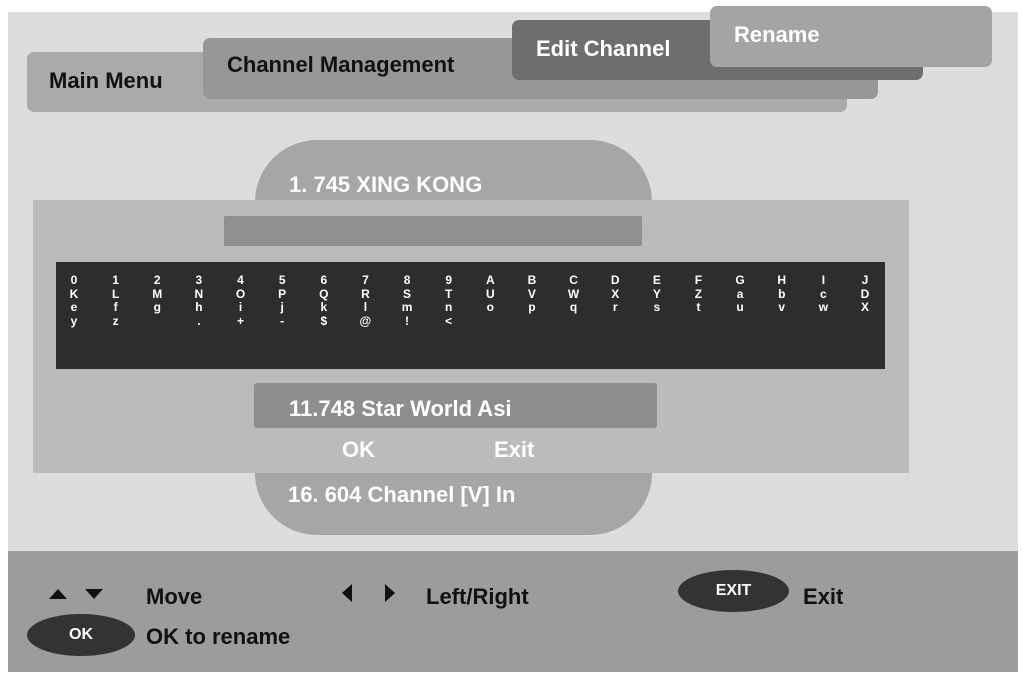 The image size is (1026, 673). Describe the element at coordinates (365, 294) in the screenshot. I see `keyboard-key: R` at that location.